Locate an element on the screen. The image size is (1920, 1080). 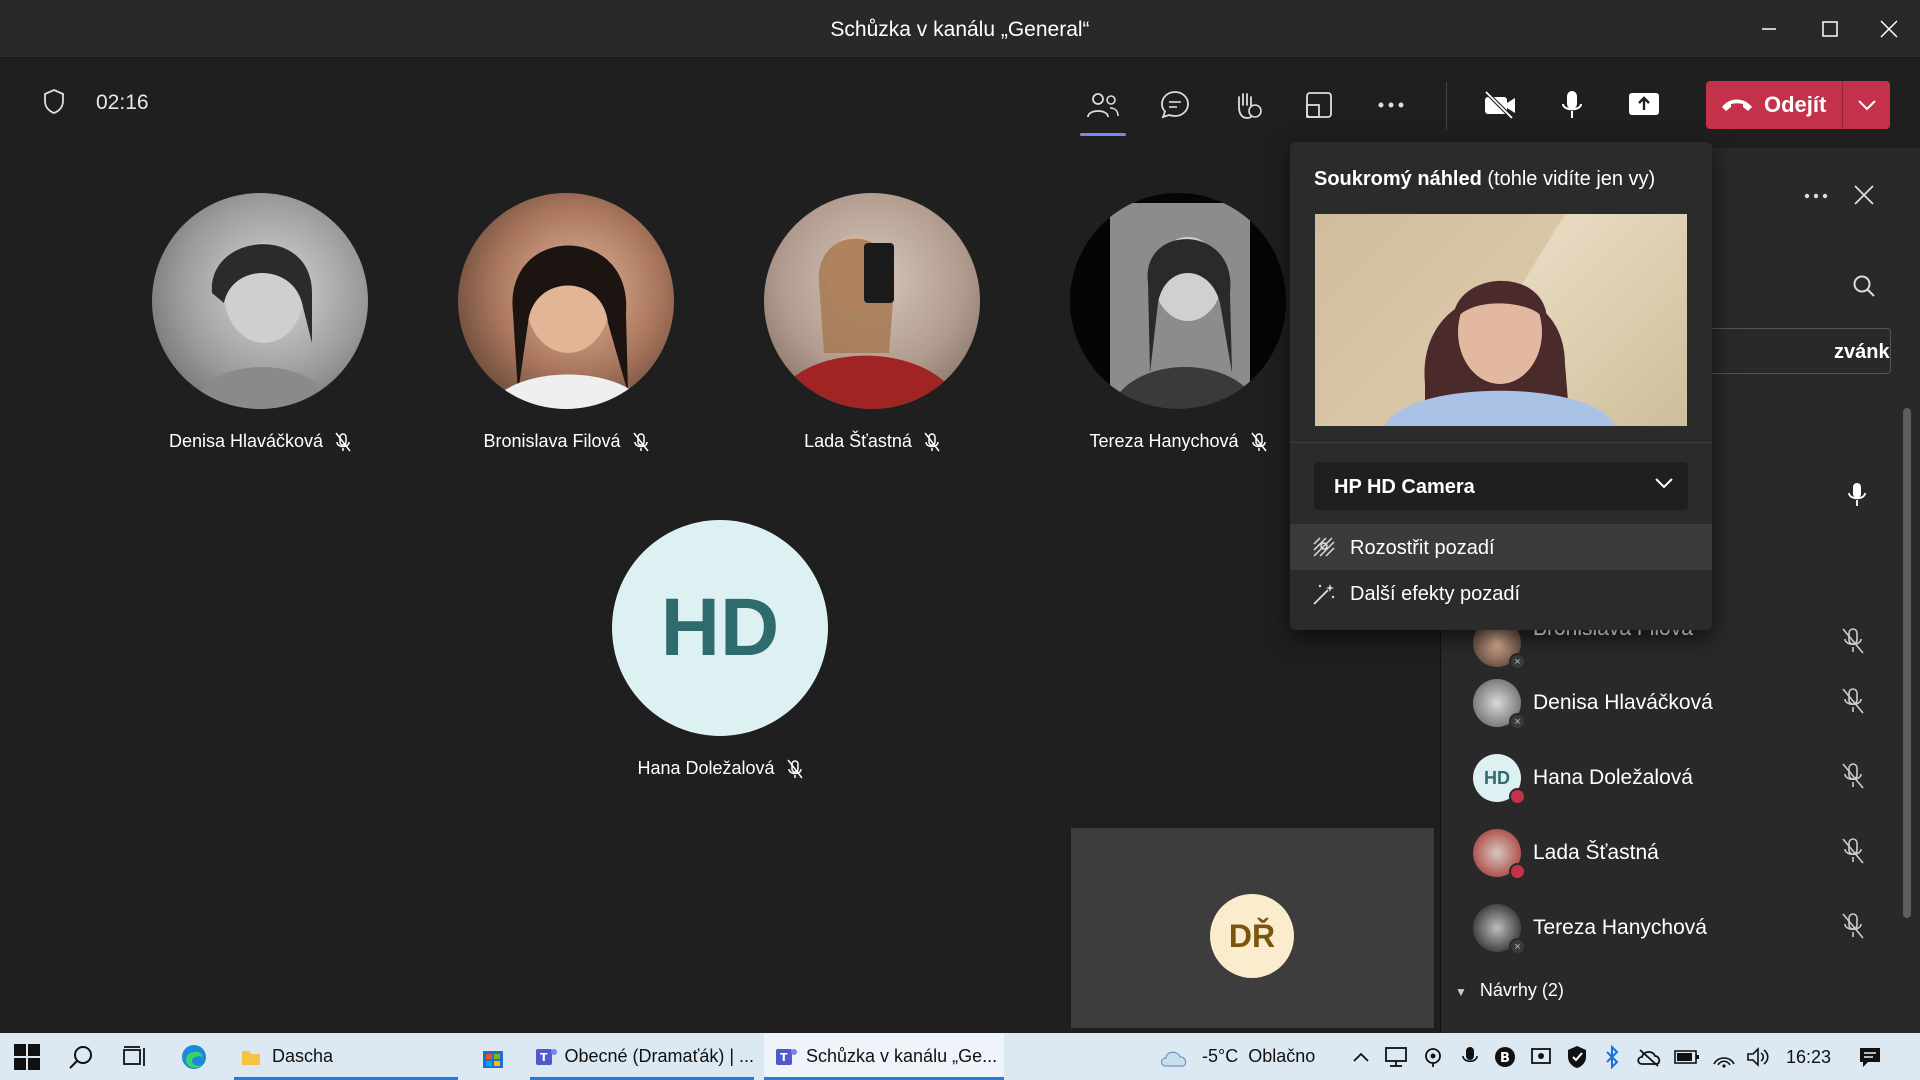
share-screen-icon is located at coordinates (1644, 104).